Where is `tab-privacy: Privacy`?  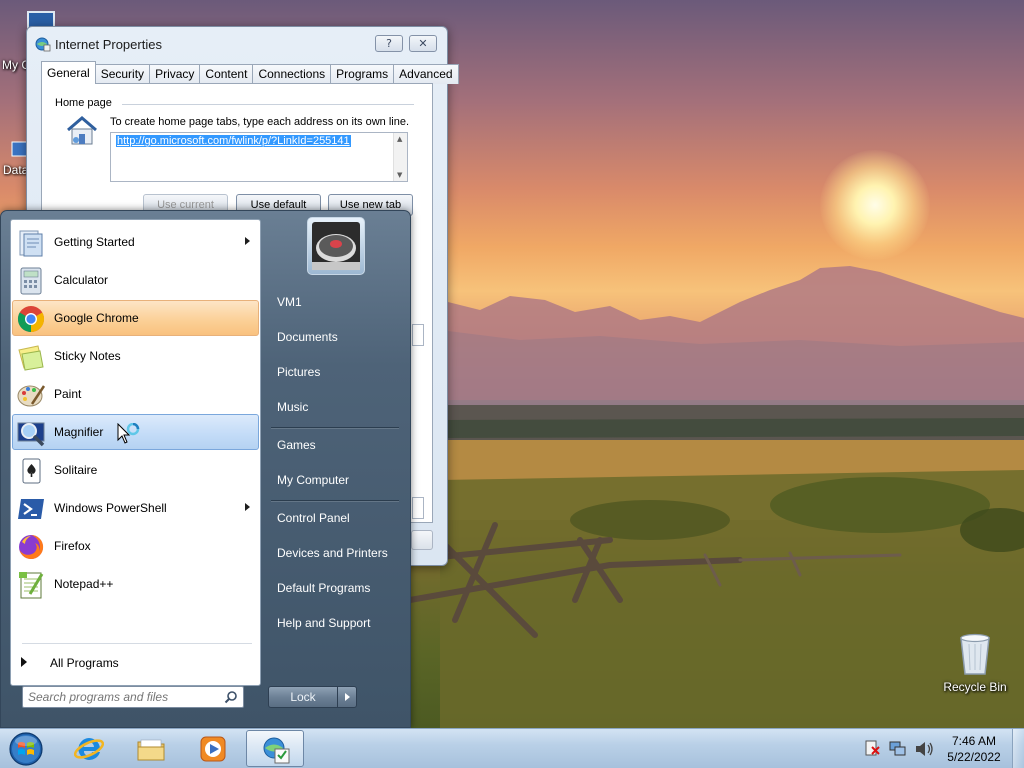 tab-privacy: Privacy is located at coordinates (175, 74).